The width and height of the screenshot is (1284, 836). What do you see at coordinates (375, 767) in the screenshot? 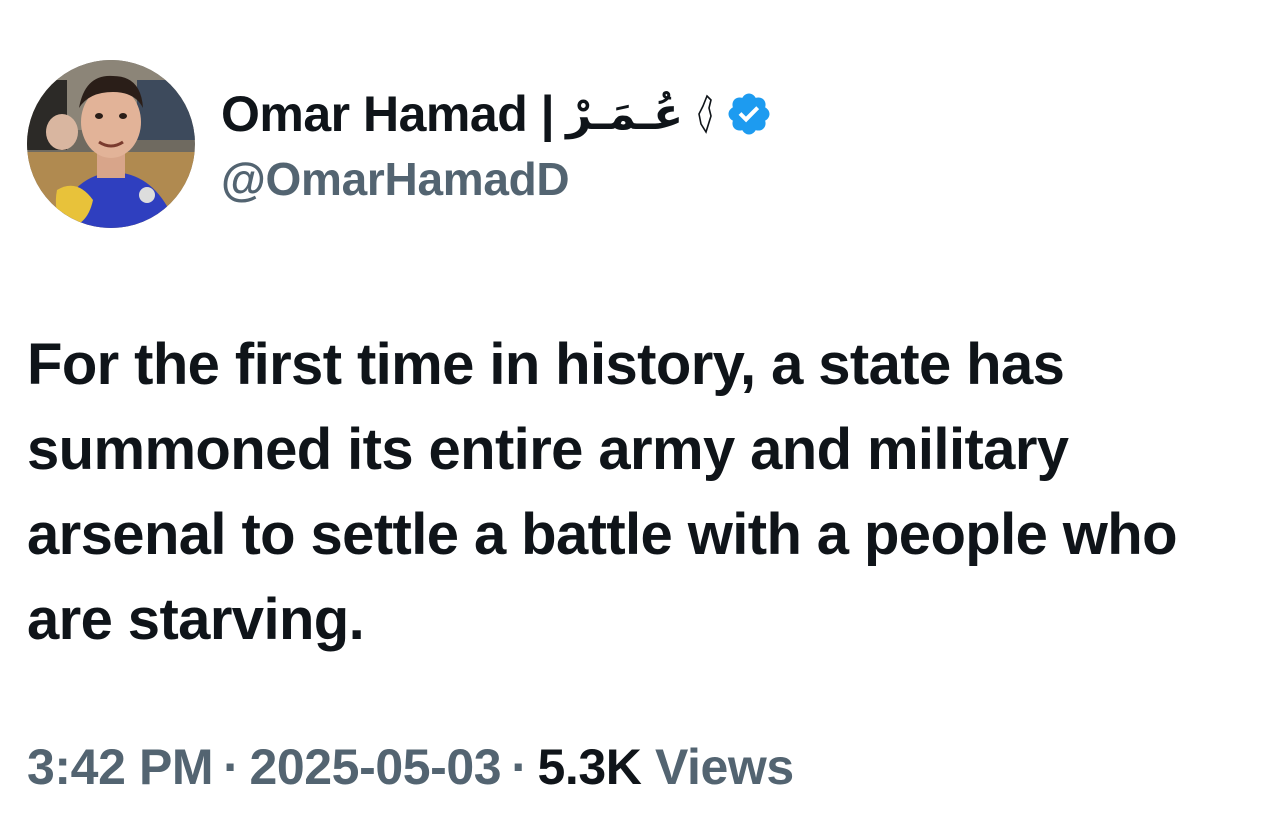
I see `tweet-date: 2025-05-03` at bounding box center [375, 767].